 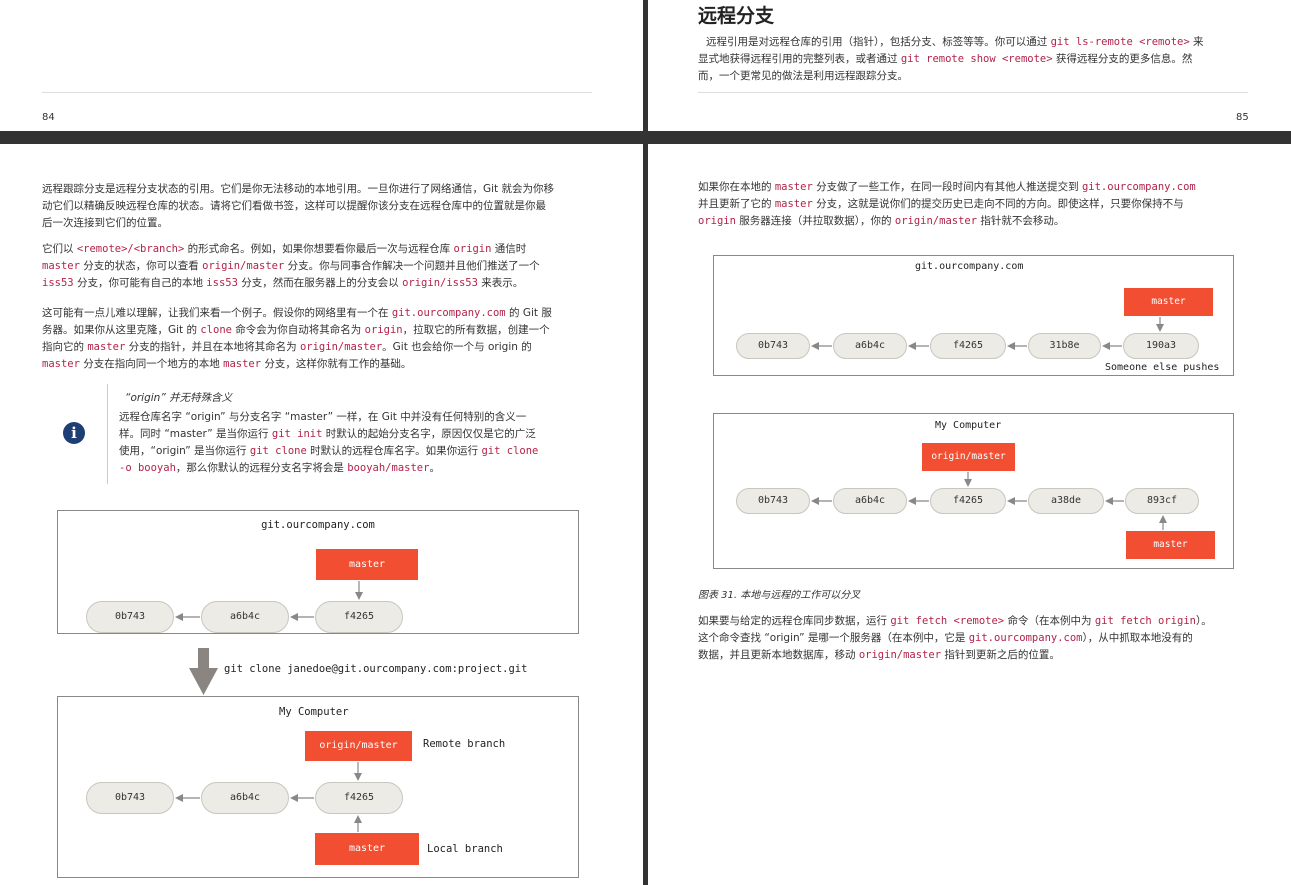 I want to click on note-title: “origin” 并无特殊含义, so click(x=179, y=398).